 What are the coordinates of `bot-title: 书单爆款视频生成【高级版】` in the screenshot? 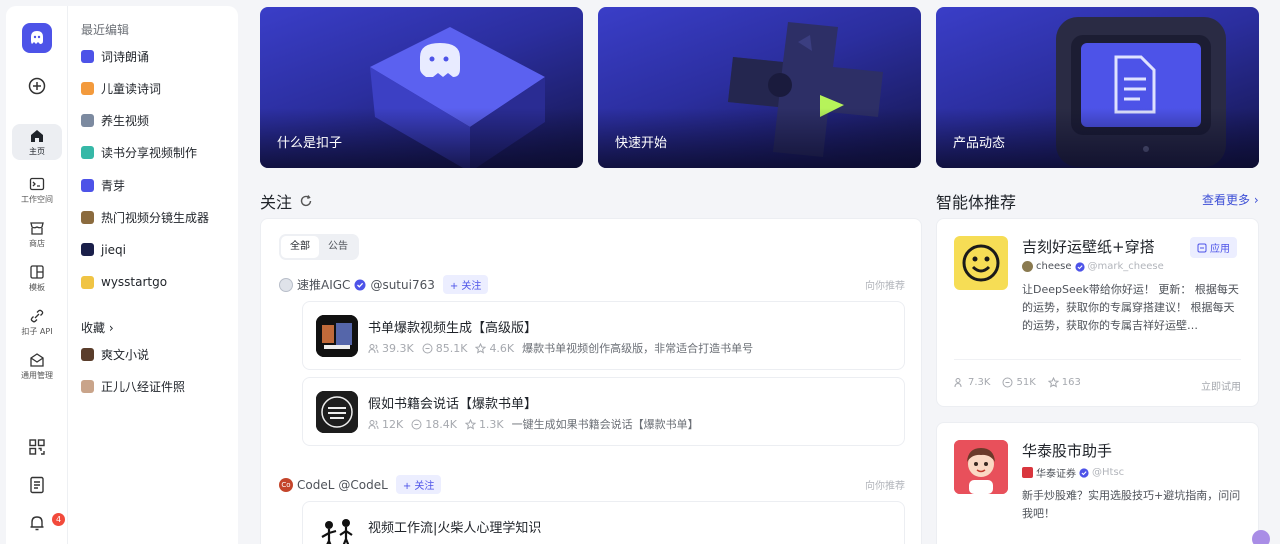 It's located at (453, 328).